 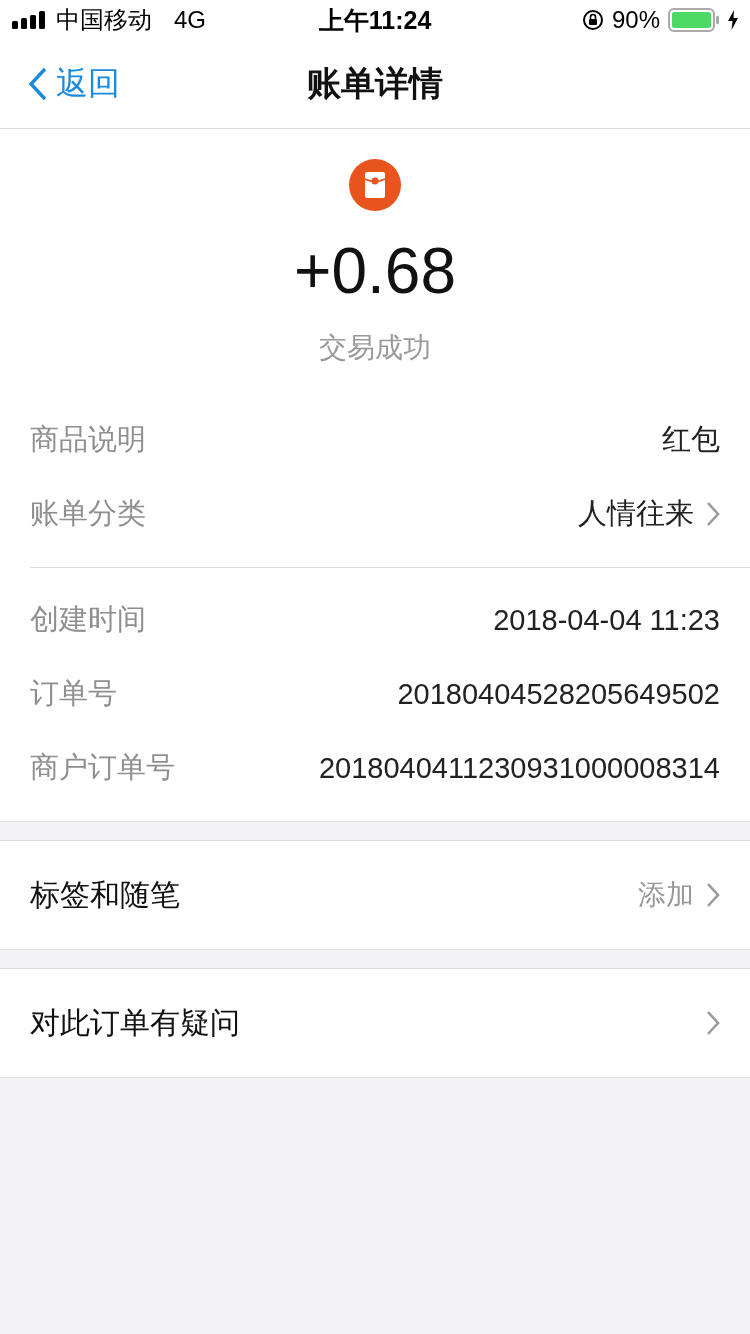 What do you see at coordinates (375, 1023) in the screenshot?
I see `action-row: 对此订单有疑问` at bounding box center [375, 1023].